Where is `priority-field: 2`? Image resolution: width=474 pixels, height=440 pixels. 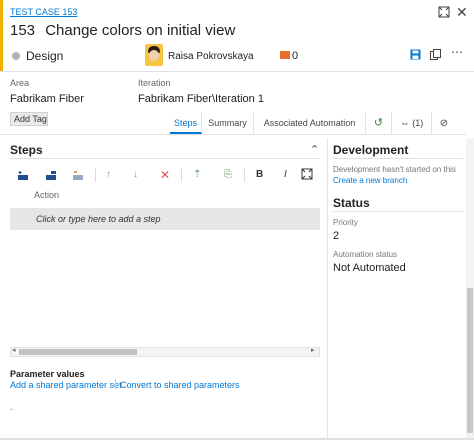
priority-field: 2 is located at coordinates (336, 236).